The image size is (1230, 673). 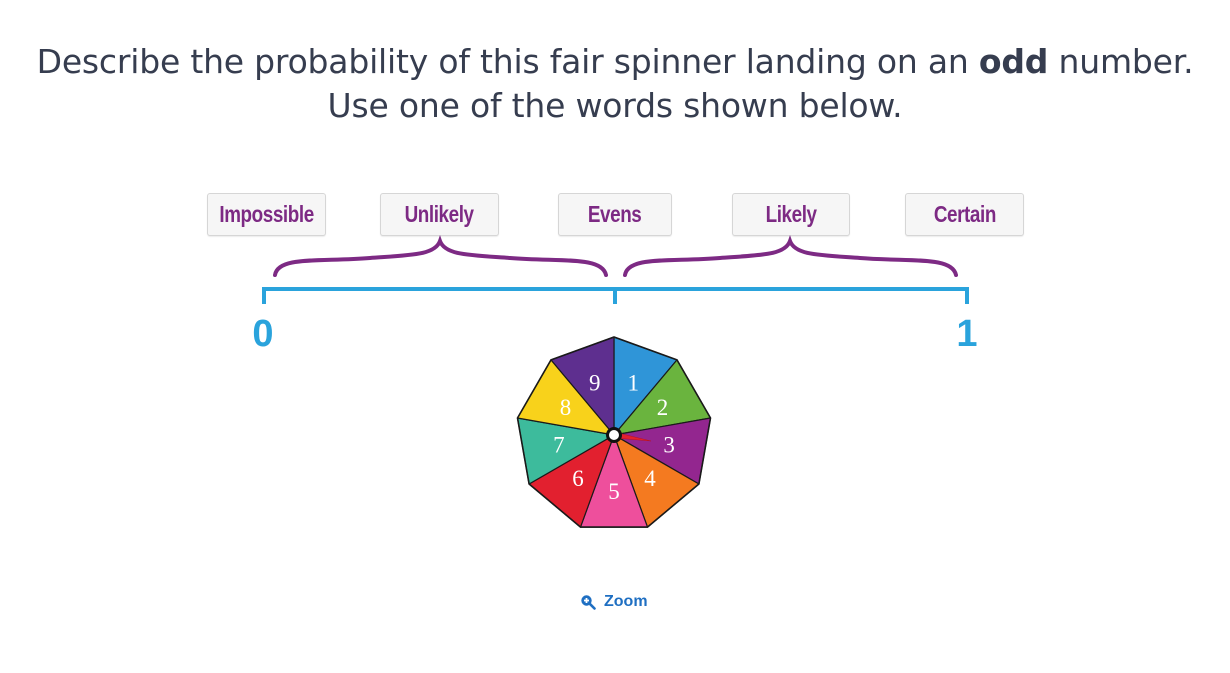 What do you see at coordinates (614, 435) in the screenshot?
I see `spinner-hub` at bounding box center [614, 435].